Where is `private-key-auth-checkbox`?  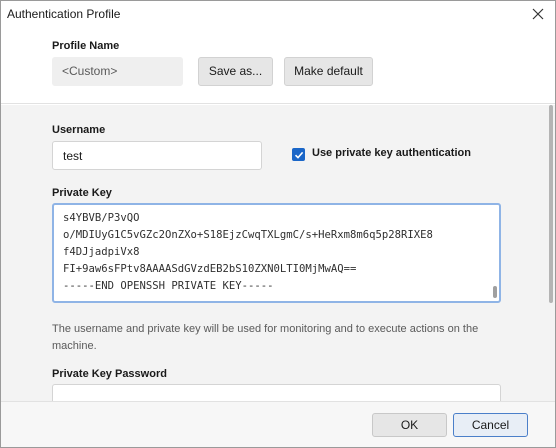 private-key-auth-checkbox is located at coordinates (298, 154).